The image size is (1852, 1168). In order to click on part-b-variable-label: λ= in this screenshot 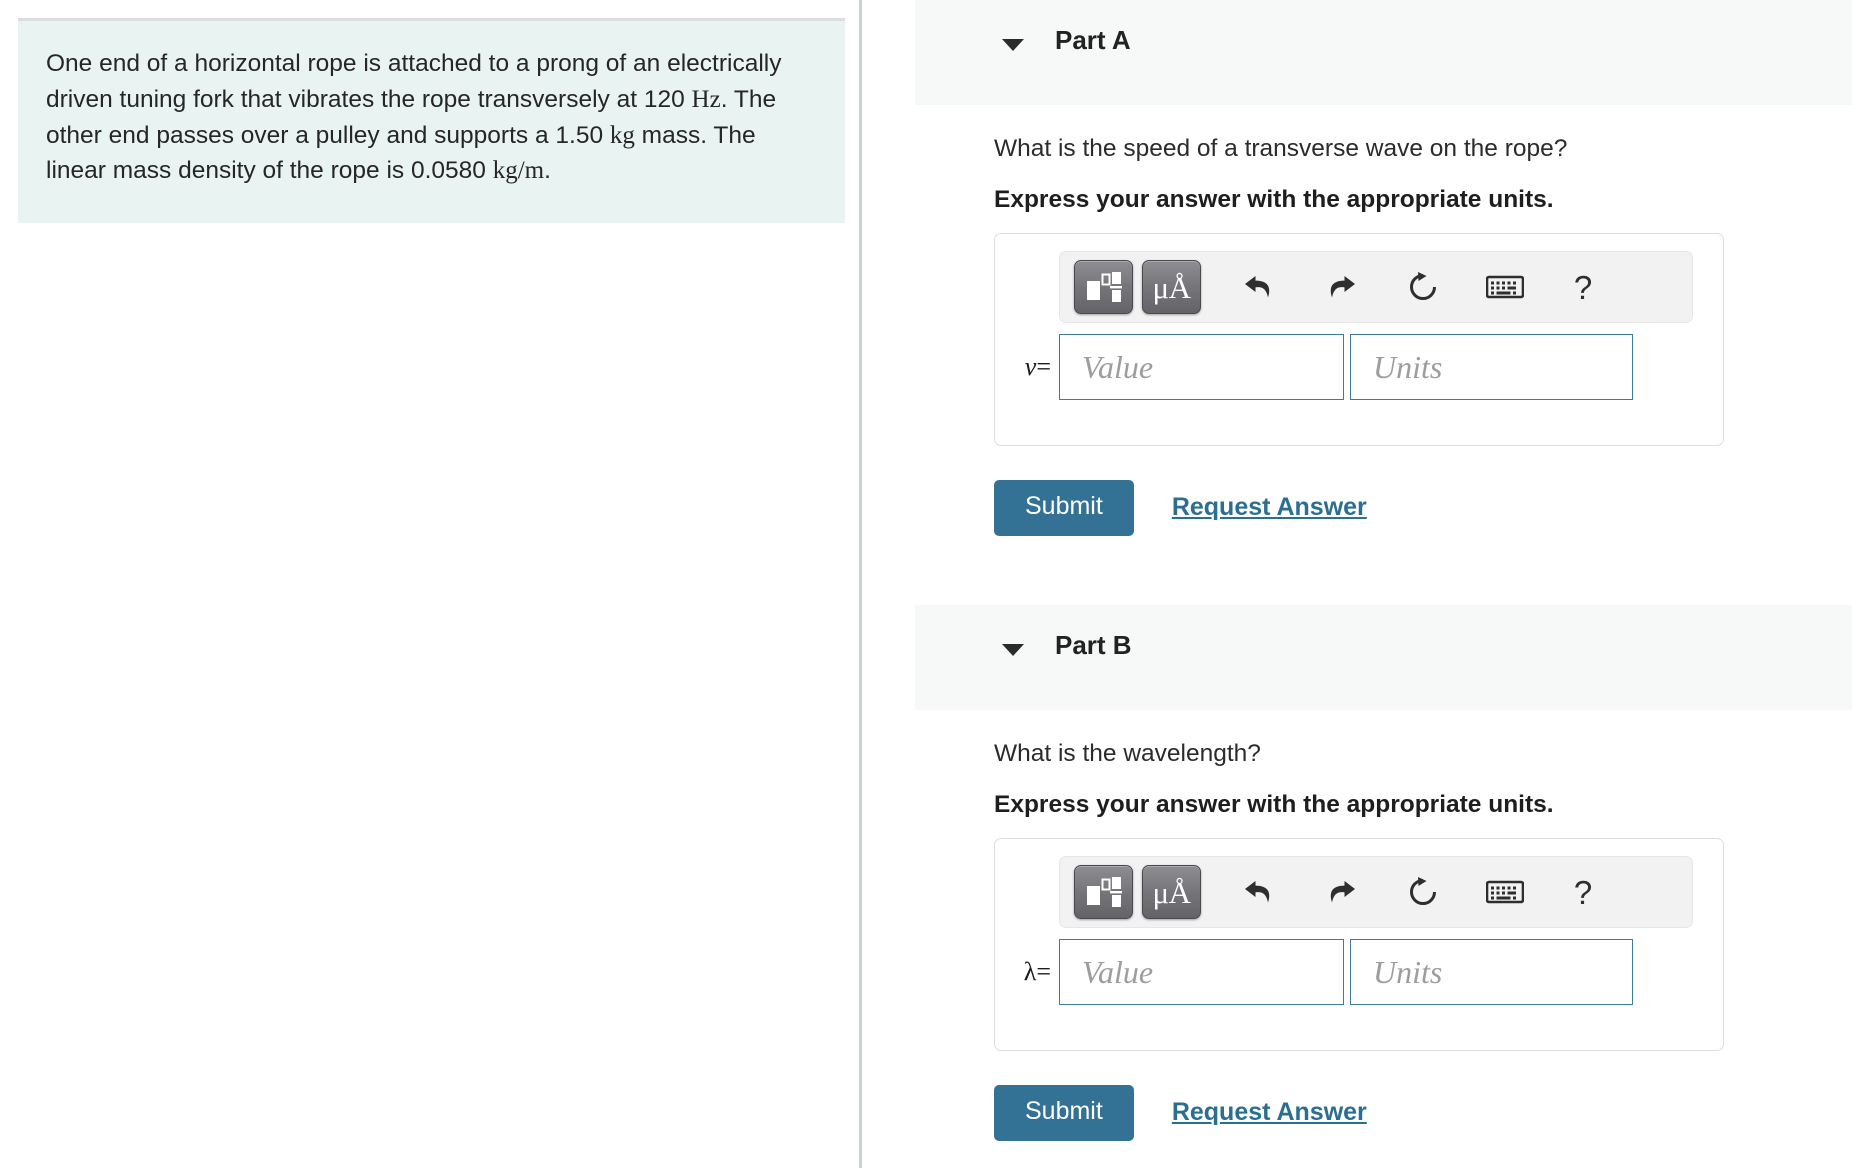, I will do `click(1027, 972)`.